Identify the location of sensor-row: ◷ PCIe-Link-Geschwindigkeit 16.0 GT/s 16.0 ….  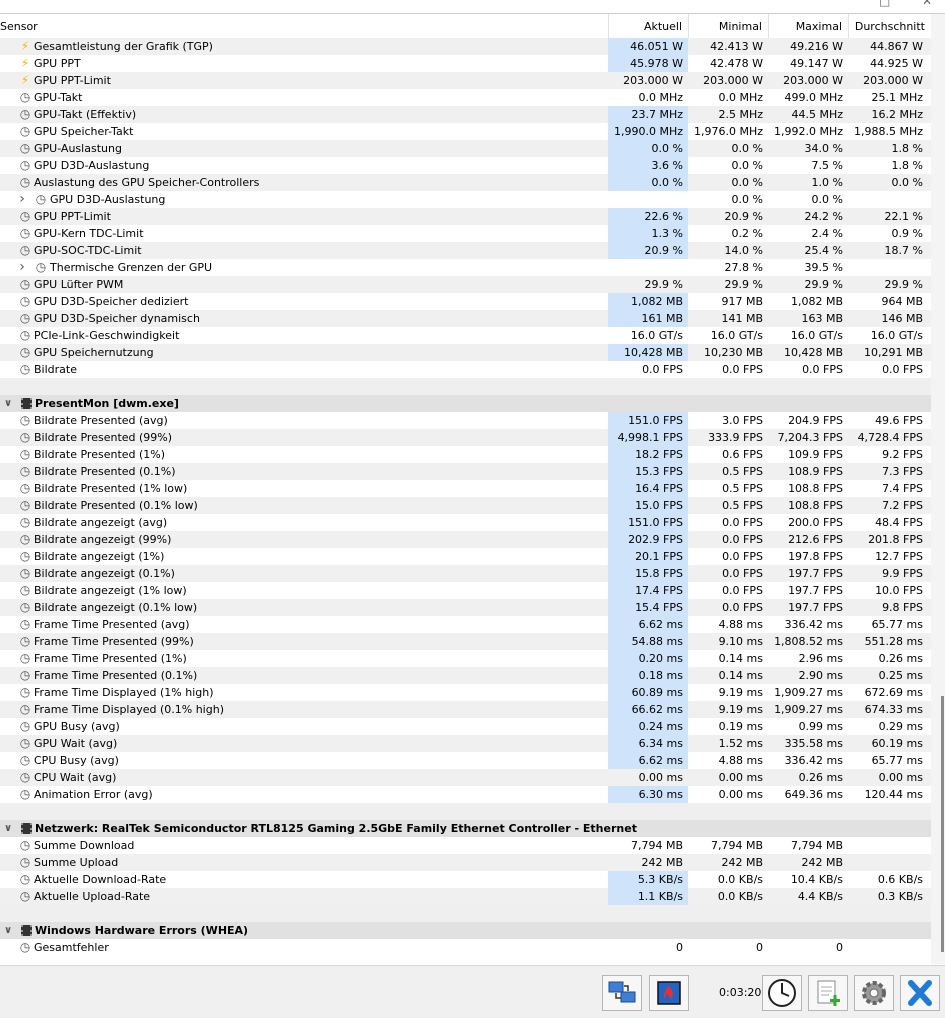
(465, 335).